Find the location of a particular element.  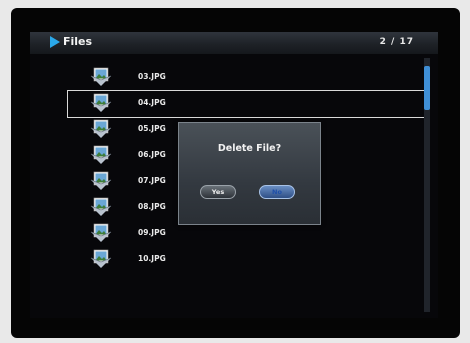

play-arrow-icon is located at coordinates (55, 42).